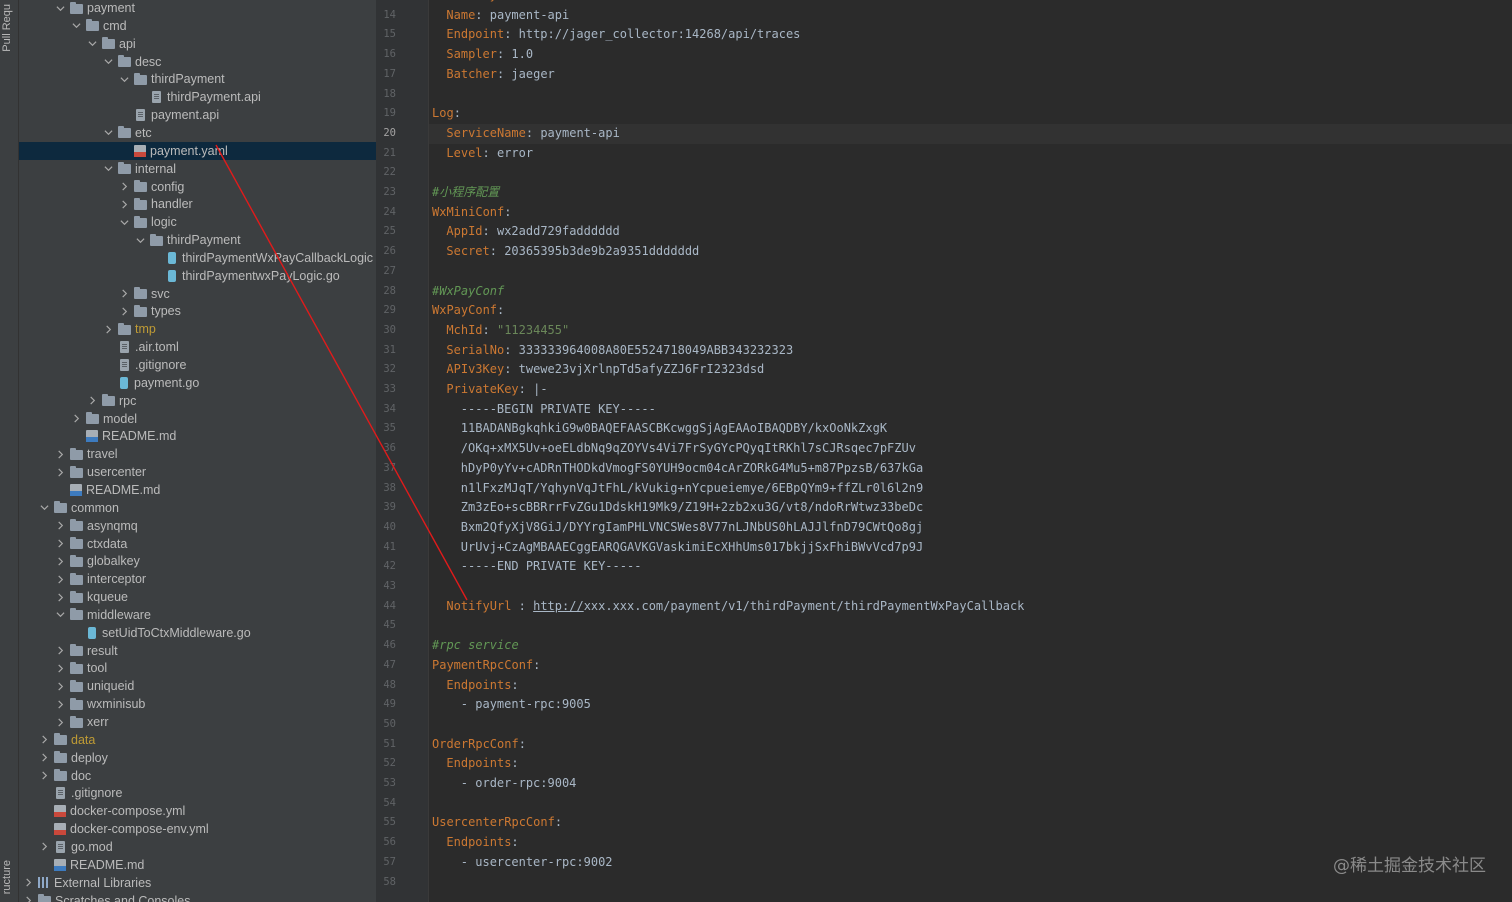  Describe the element at coordinates (386, 449) in the screenshot. I see `line-number: 36` at that location.